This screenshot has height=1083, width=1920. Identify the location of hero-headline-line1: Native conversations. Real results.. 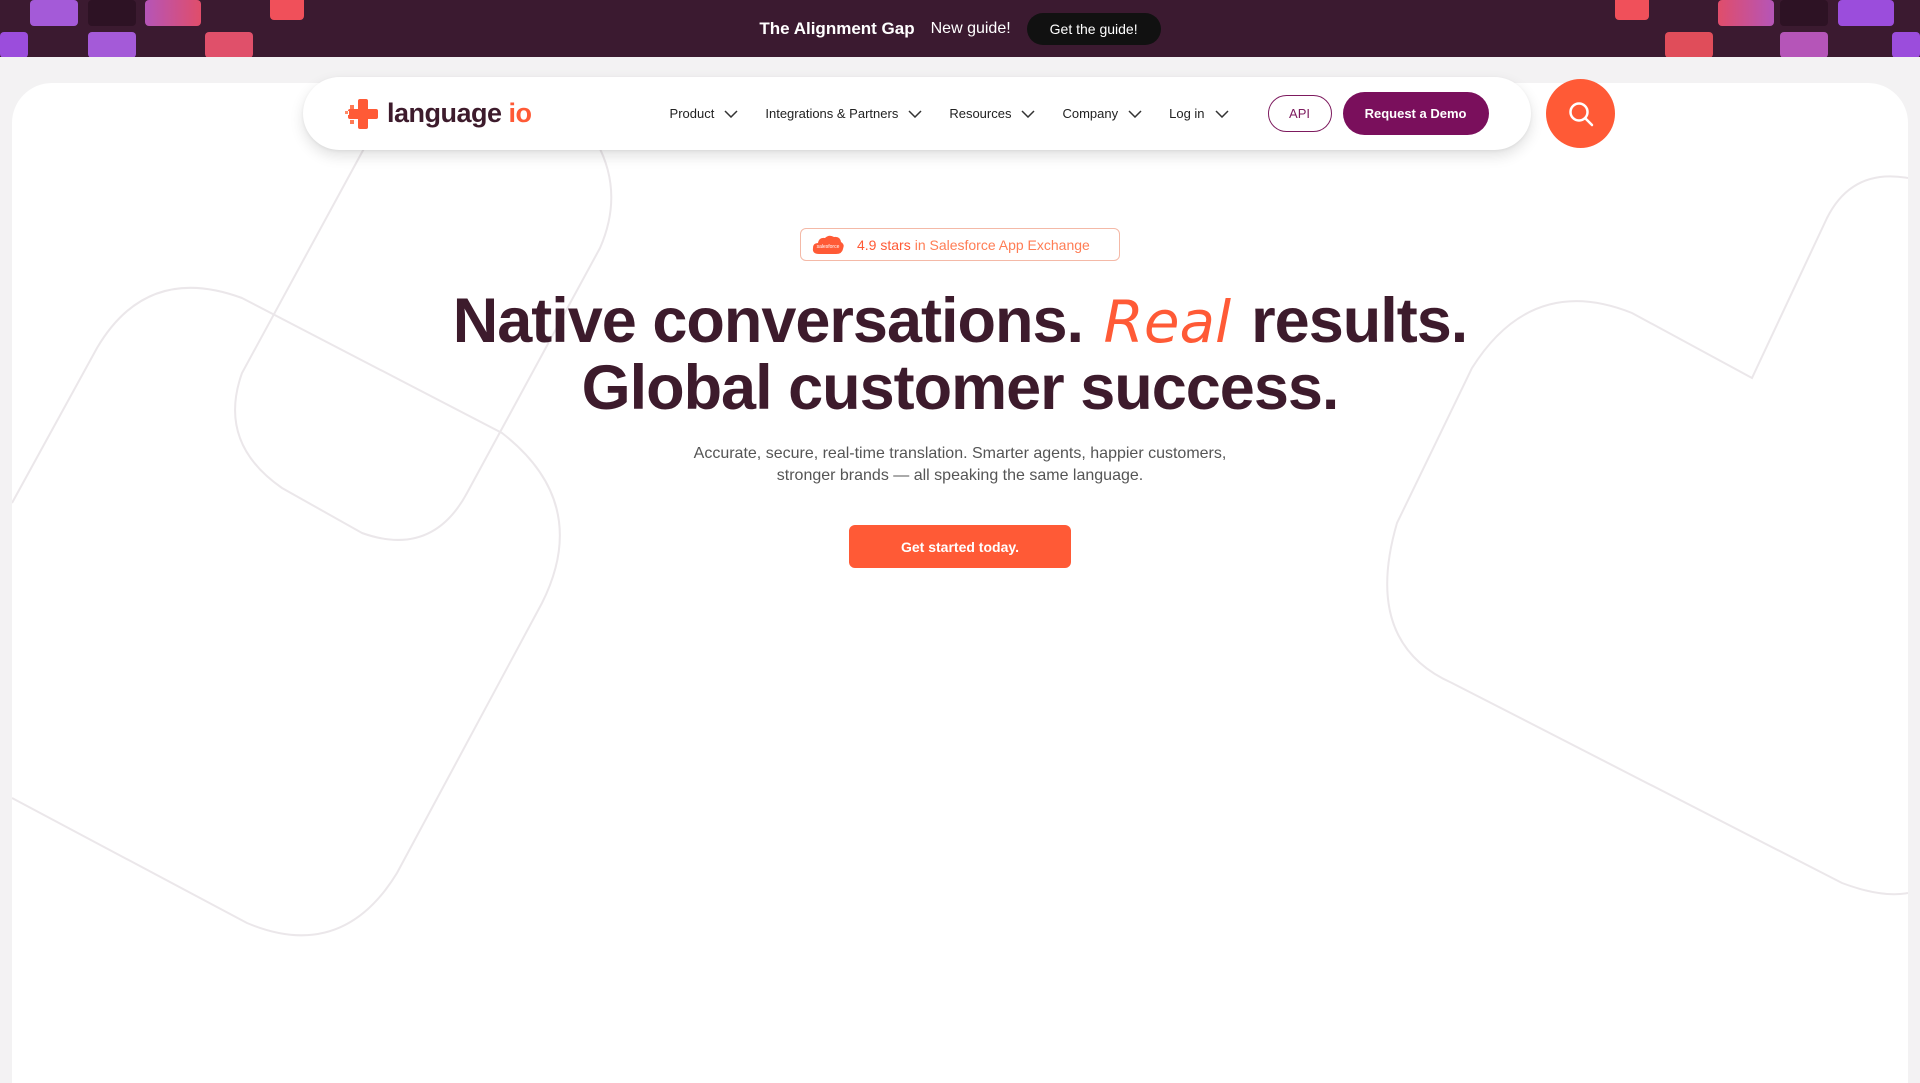
(960, 321).